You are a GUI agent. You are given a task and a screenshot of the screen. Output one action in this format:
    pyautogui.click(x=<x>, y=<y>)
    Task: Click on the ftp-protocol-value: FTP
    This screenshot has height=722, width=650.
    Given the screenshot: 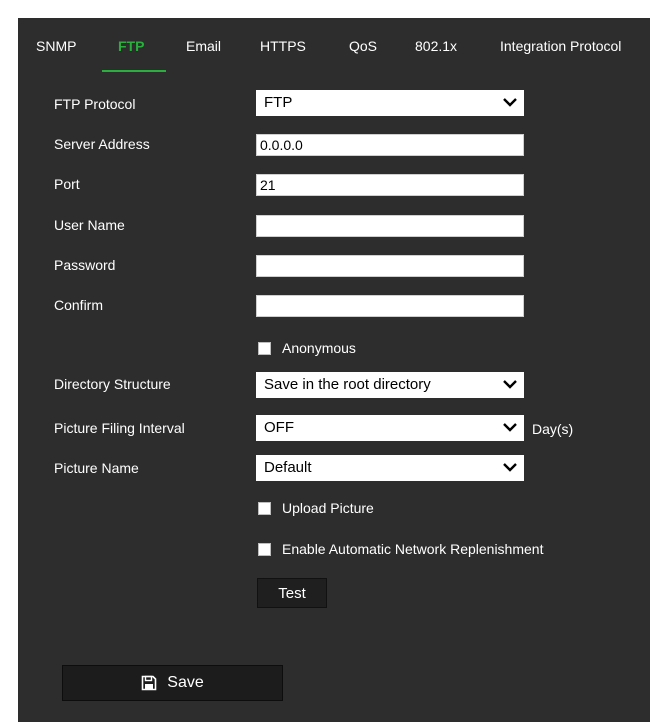 What is the action you would take?
    pyautogui.click(x=278, y=102)
    